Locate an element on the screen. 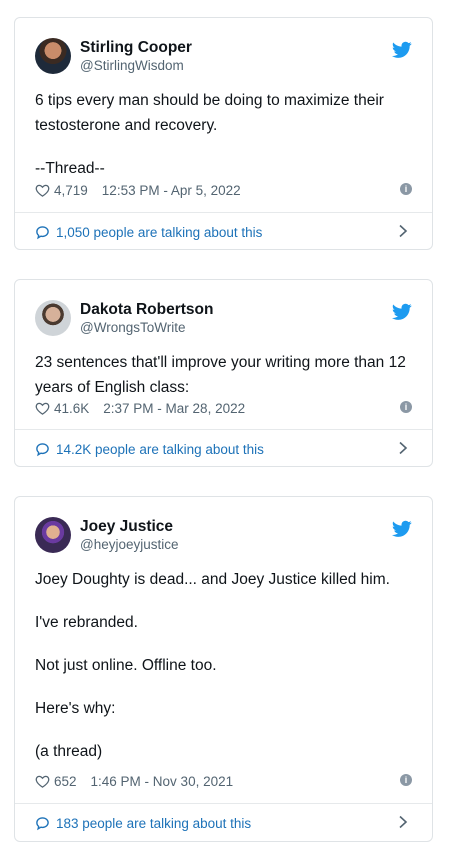 The image size is (469, 850). conversation-link: 183 people are talking about this is located at coordinates (223, 823).